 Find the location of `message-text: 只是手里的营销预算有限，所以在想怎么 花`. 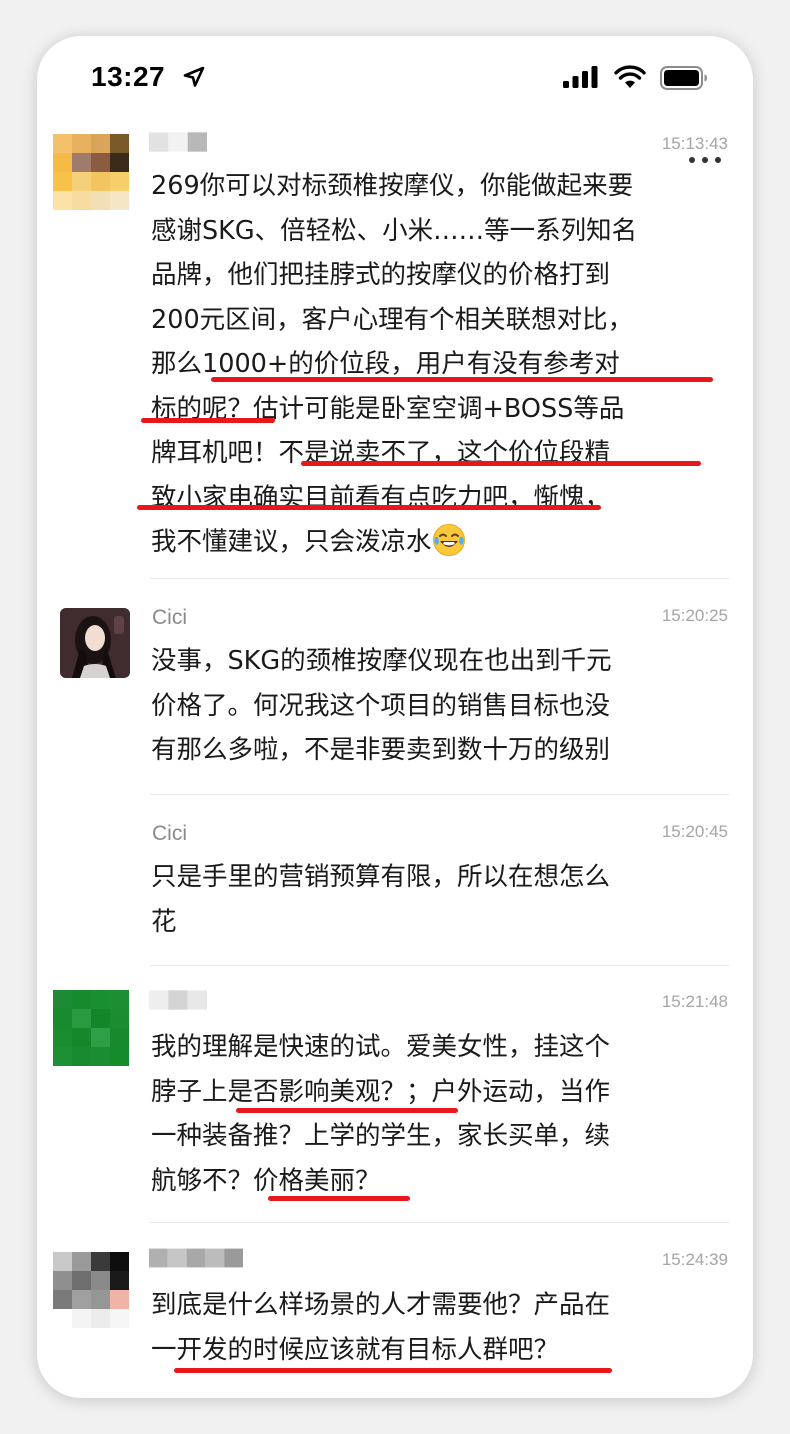

message-text: 只是手里的营销预算有限，所以在想怎么 花 is located at coordinates (441, 899).